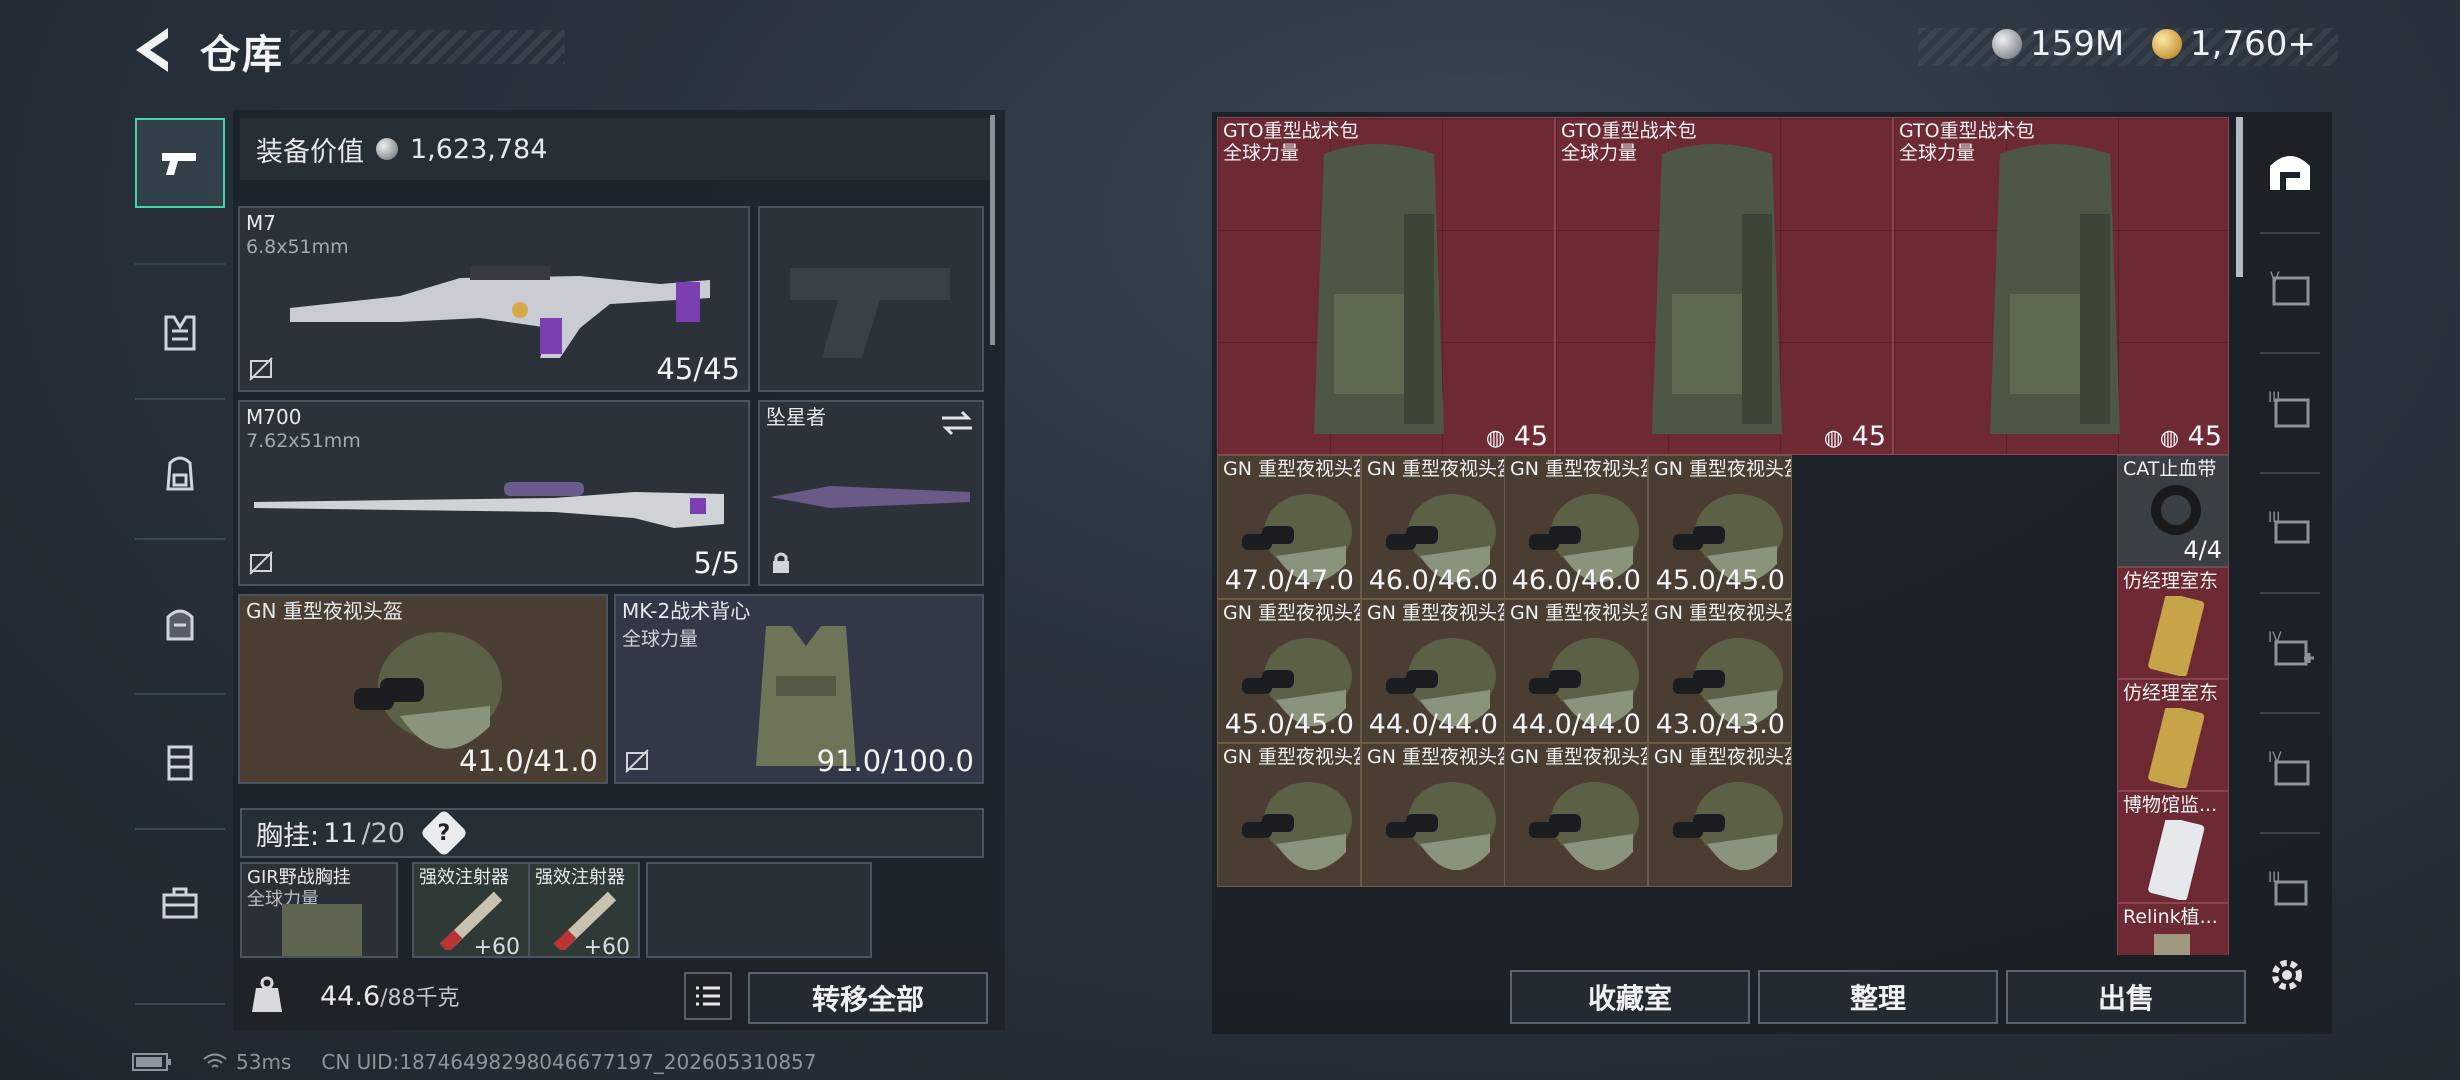 Image resolution: width=2460 pixels, height=1080 pixels. I want to click on equipment-scrollbar, so click(992, 230).